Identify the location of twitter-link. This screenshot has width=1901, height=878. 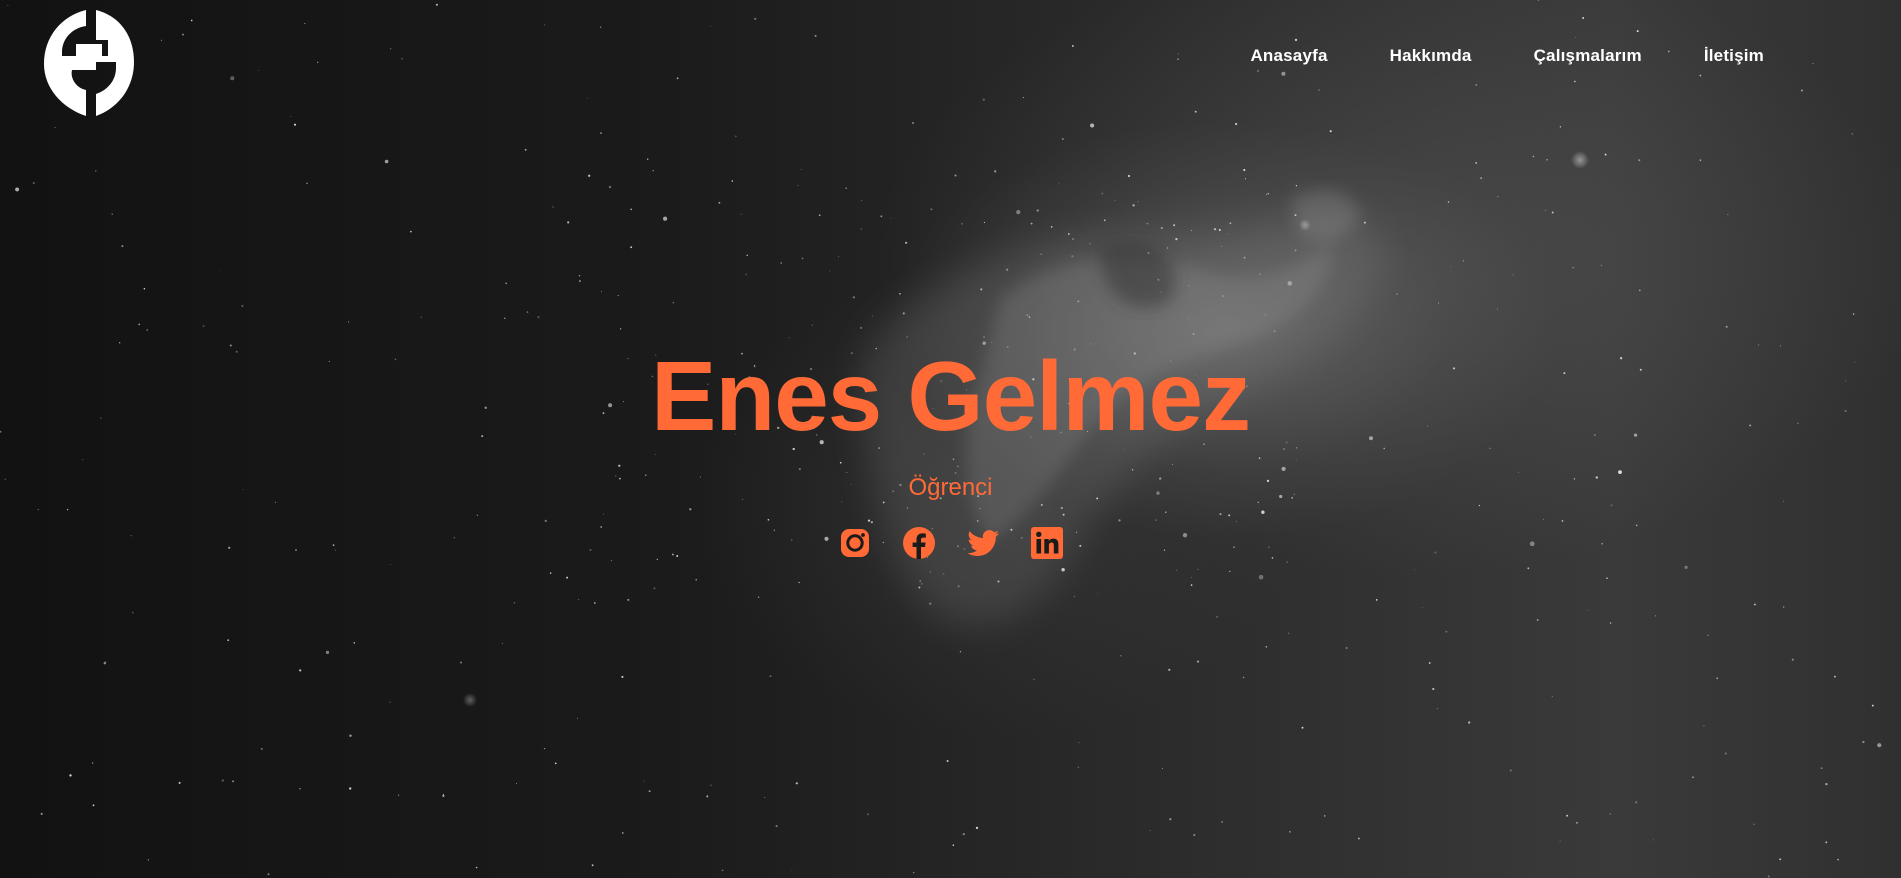
(983, 543).